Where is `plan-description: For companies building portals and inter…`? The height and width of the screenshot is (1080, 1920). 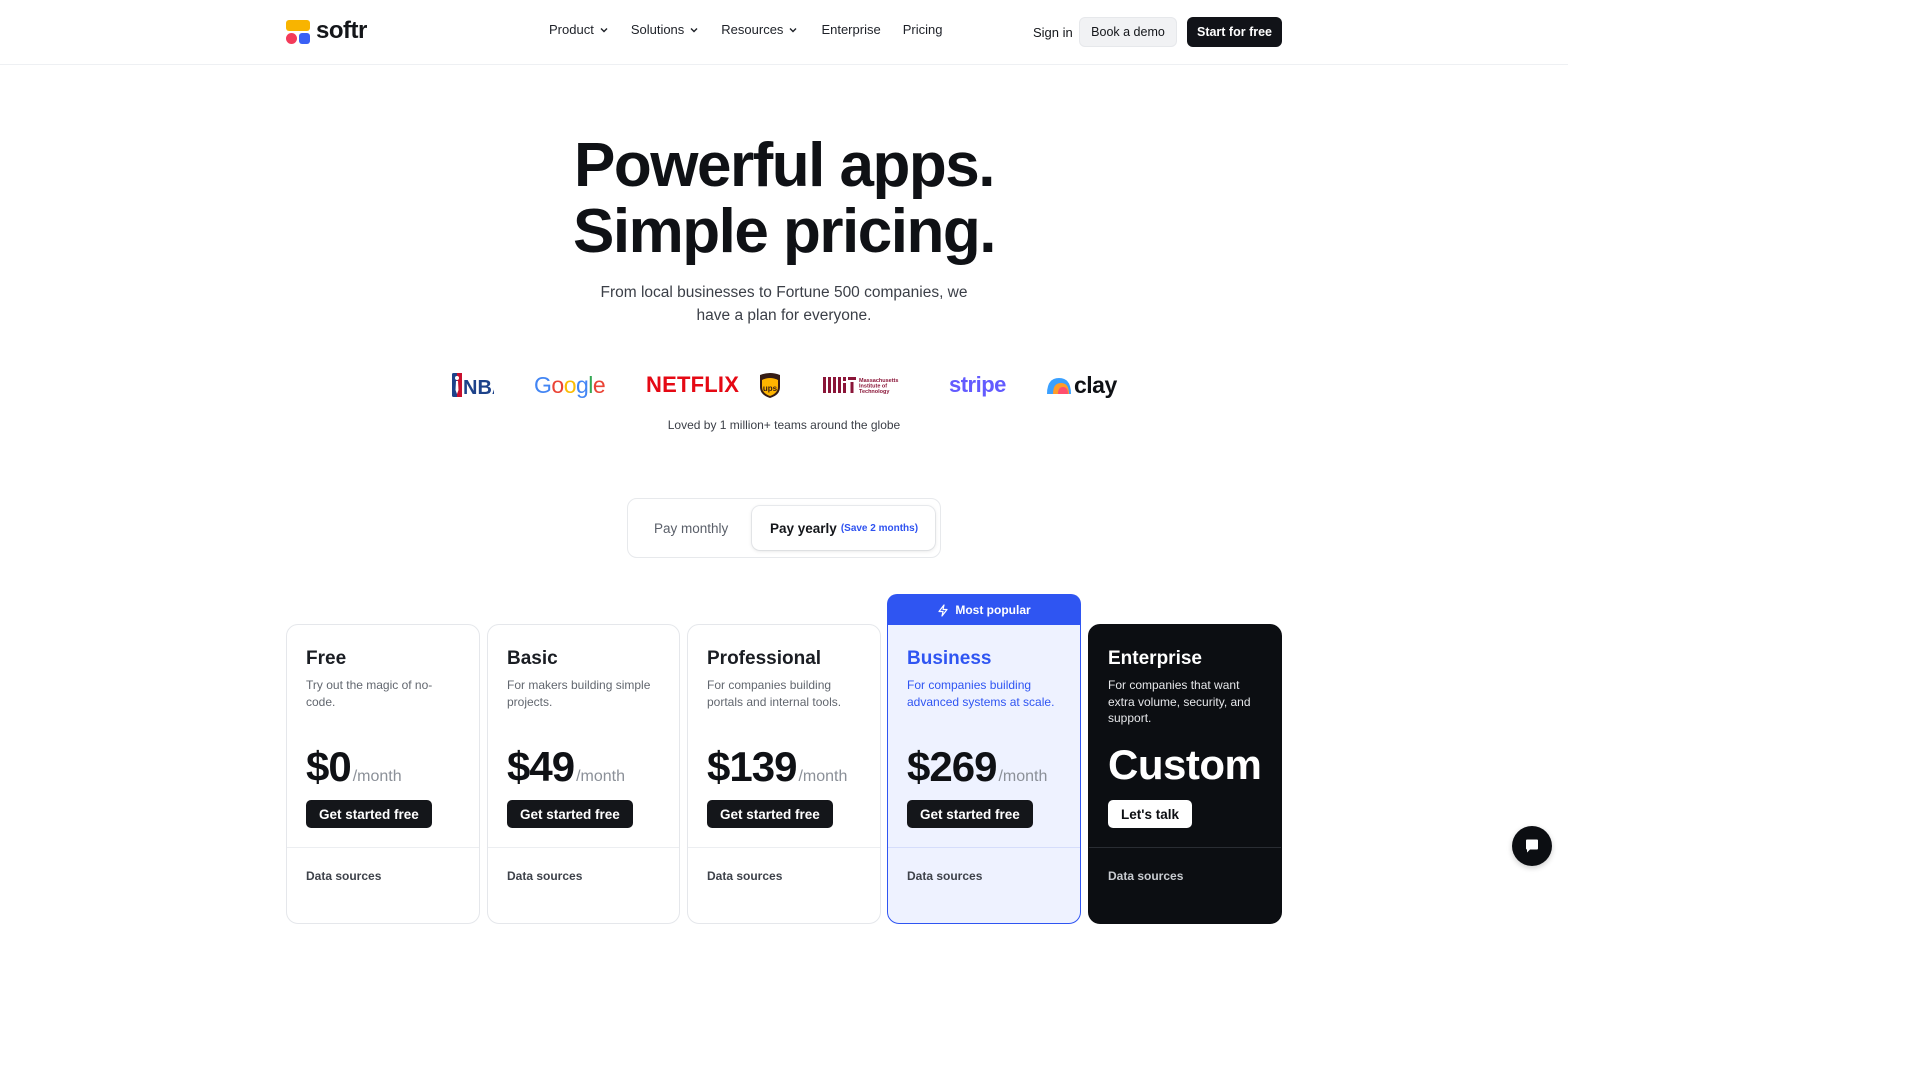
plan-description: For companies building portals and inter… is located at coordinates (774, 693).